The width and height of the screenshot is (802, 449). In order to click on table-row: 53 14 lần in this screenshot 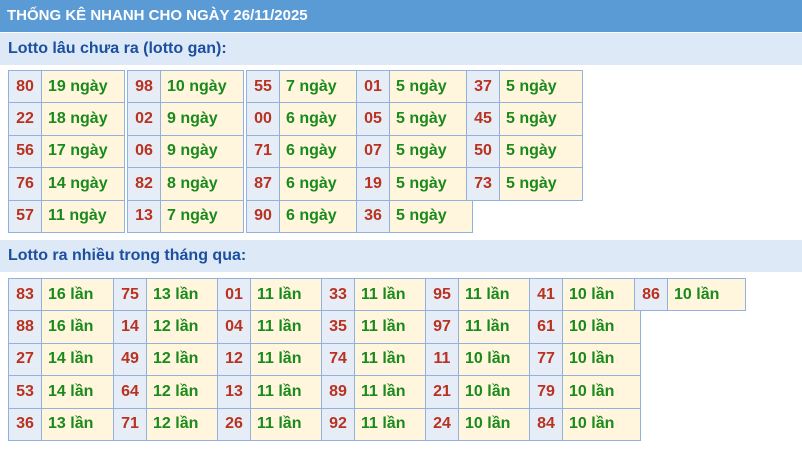, I will do `click(64, 392)`.